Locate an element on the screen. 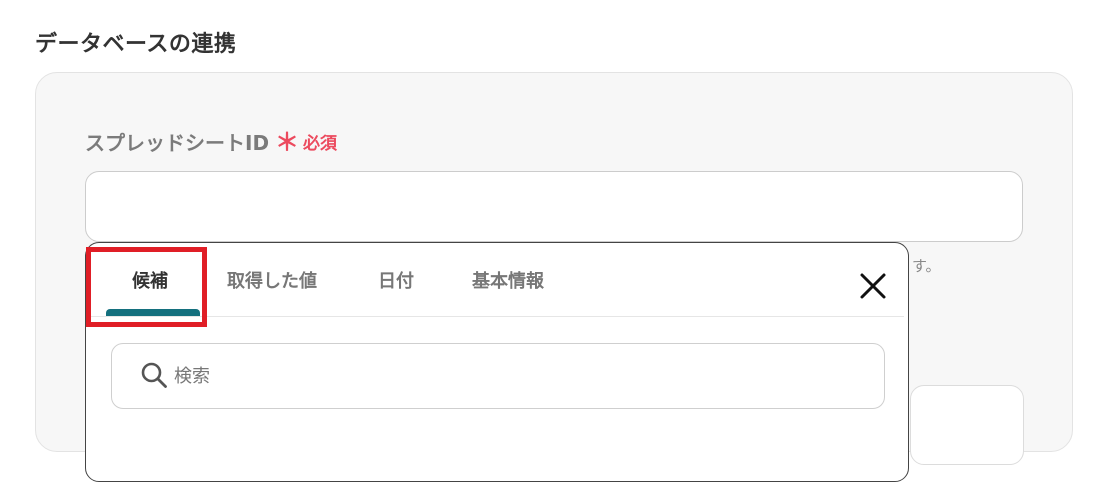  close-button is located at coordinates (873, 286).